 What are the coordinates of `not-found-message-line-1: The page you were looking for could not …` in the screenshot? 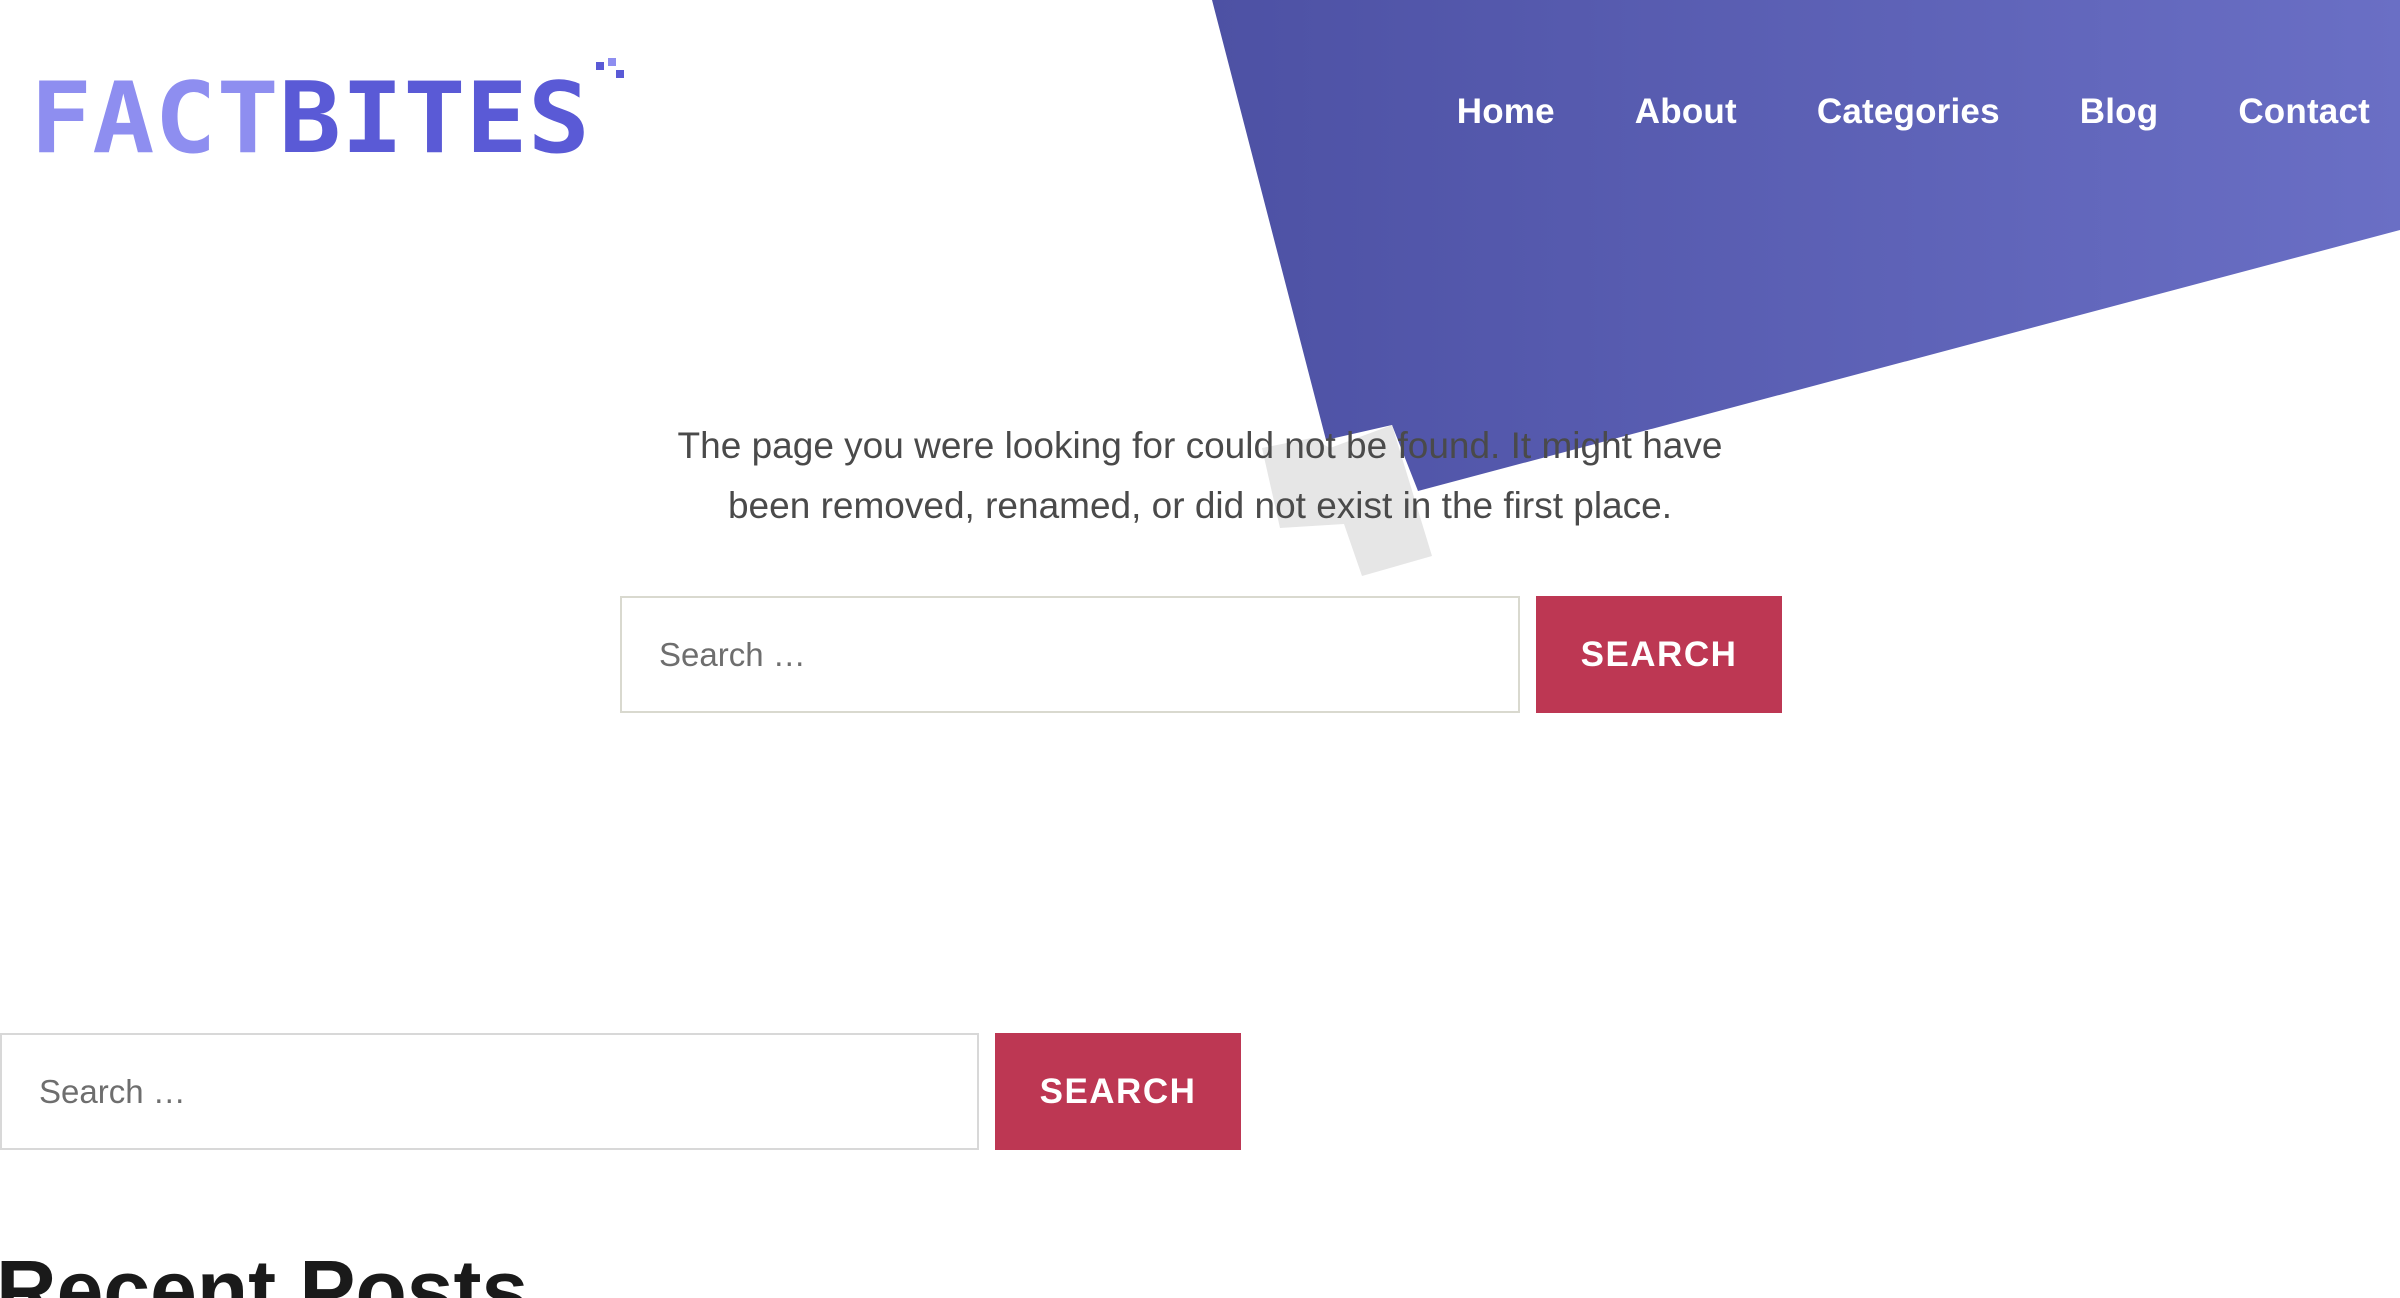 It's located at (1200, 445).